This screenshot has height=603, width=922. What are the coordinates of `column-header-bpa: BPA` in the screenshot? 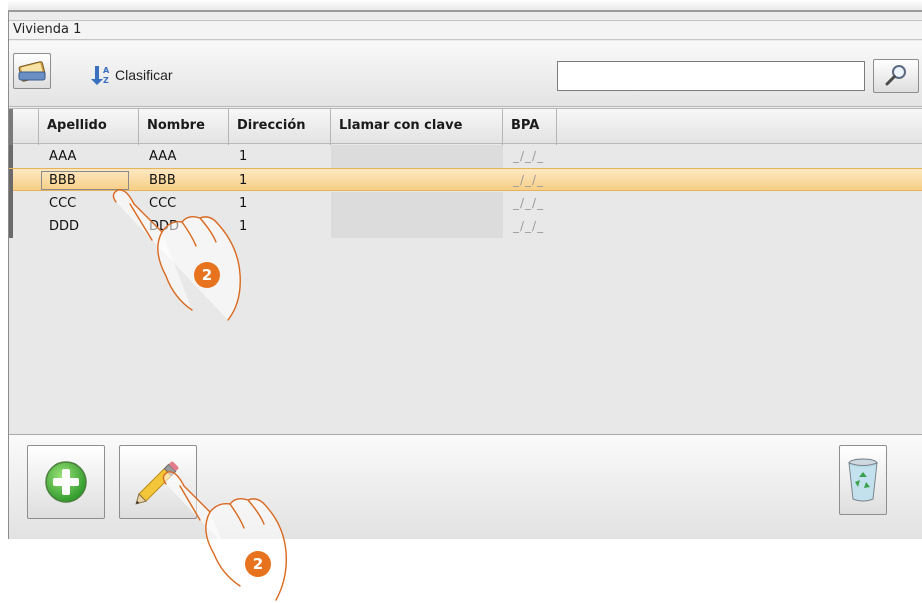 It's located at (530, 127).